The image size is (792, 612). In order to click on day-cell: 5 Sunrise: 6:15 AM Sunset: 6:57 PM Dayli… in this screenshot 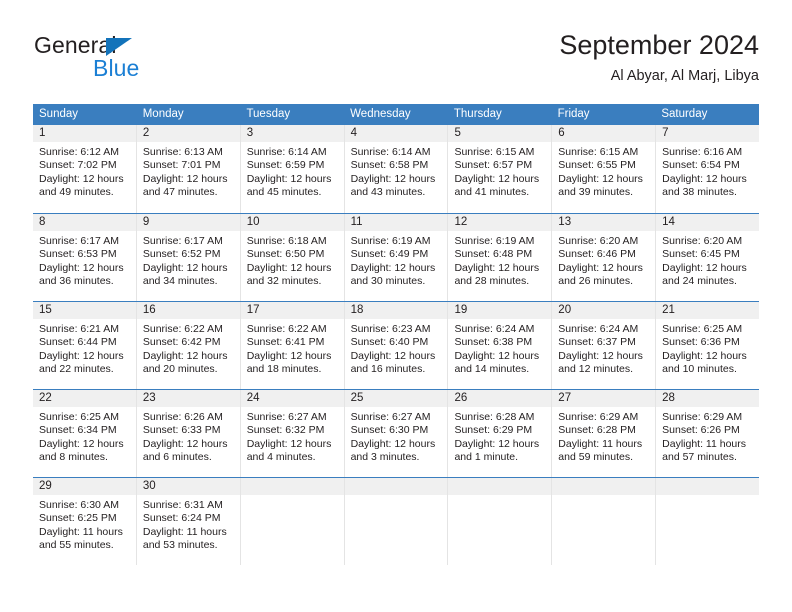, I will do `click(500, 169)`.